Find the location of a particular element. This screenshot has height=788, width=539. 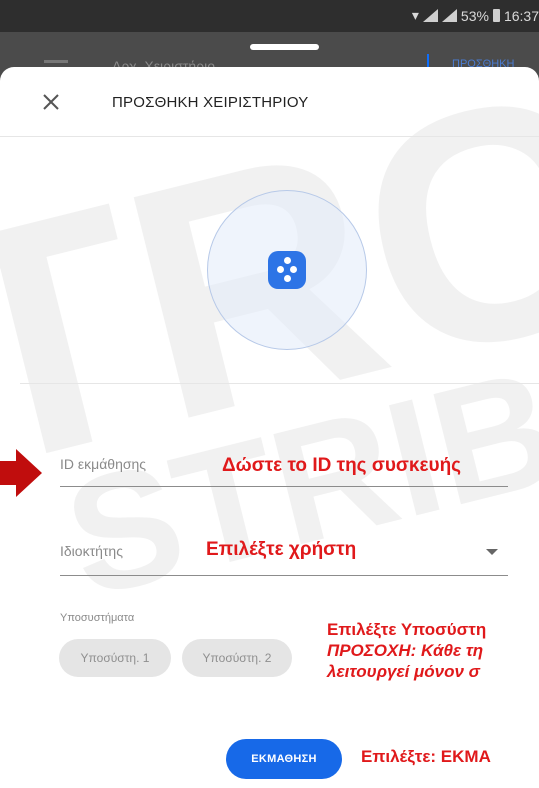

menu-icon is located at coordinates (56, 61).